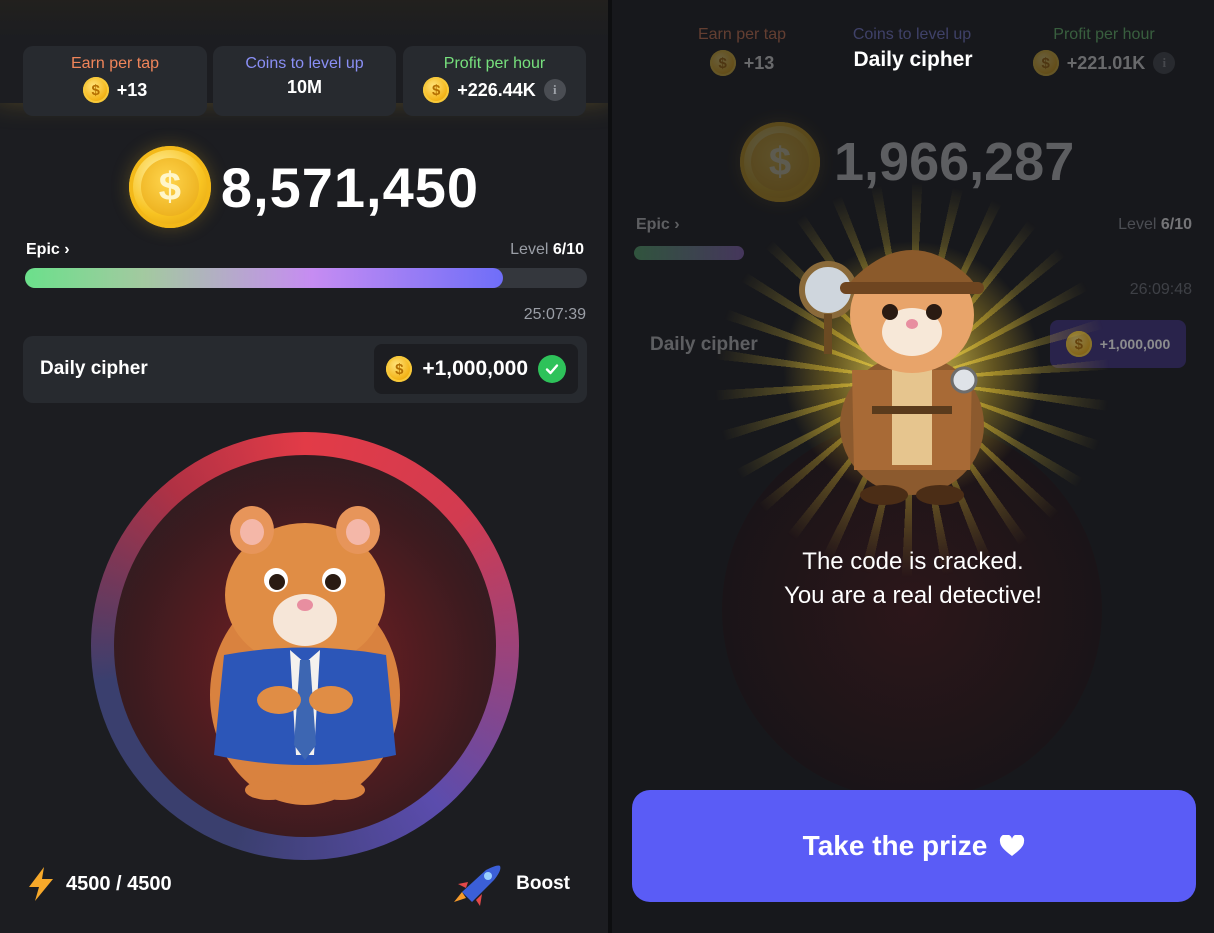  Describe the element at coordinates (264, 278) in the screenshot. I see `level-progress-fill` at that location.